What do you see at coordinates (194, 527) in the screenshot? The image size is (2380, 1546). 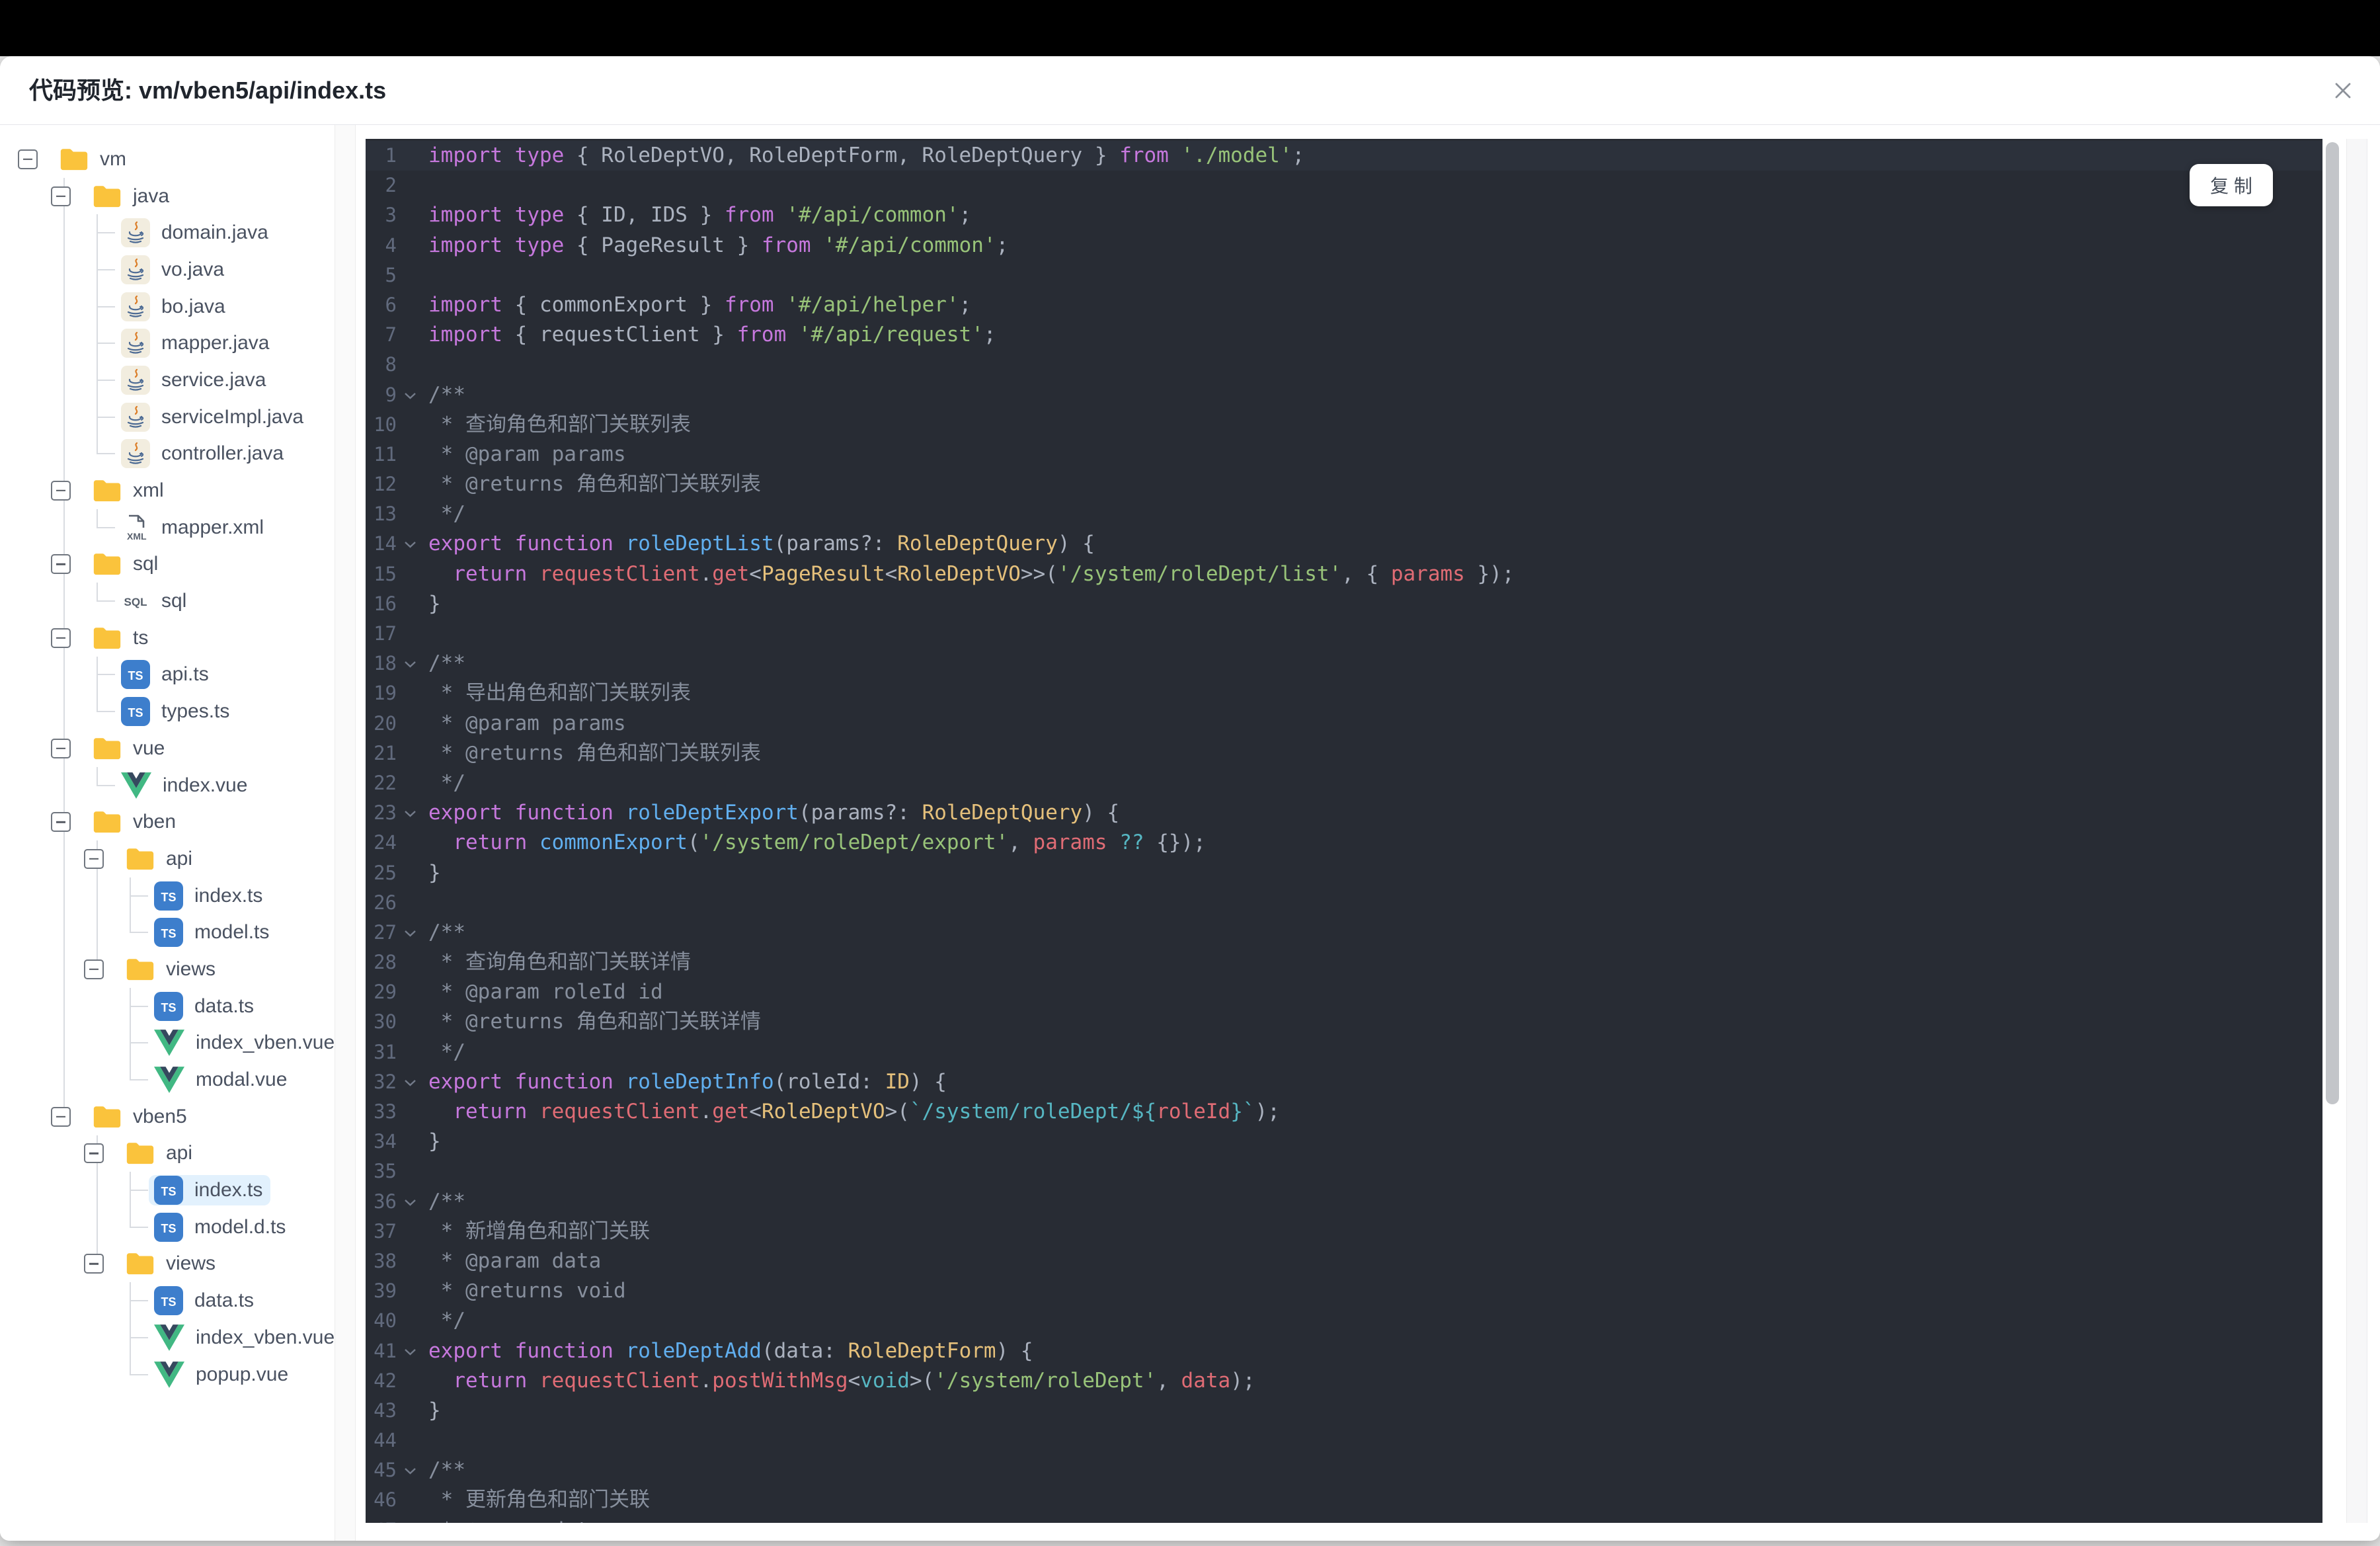 I see `tree-file-item: XML mapper.xml` at bounding box center [194, 527].